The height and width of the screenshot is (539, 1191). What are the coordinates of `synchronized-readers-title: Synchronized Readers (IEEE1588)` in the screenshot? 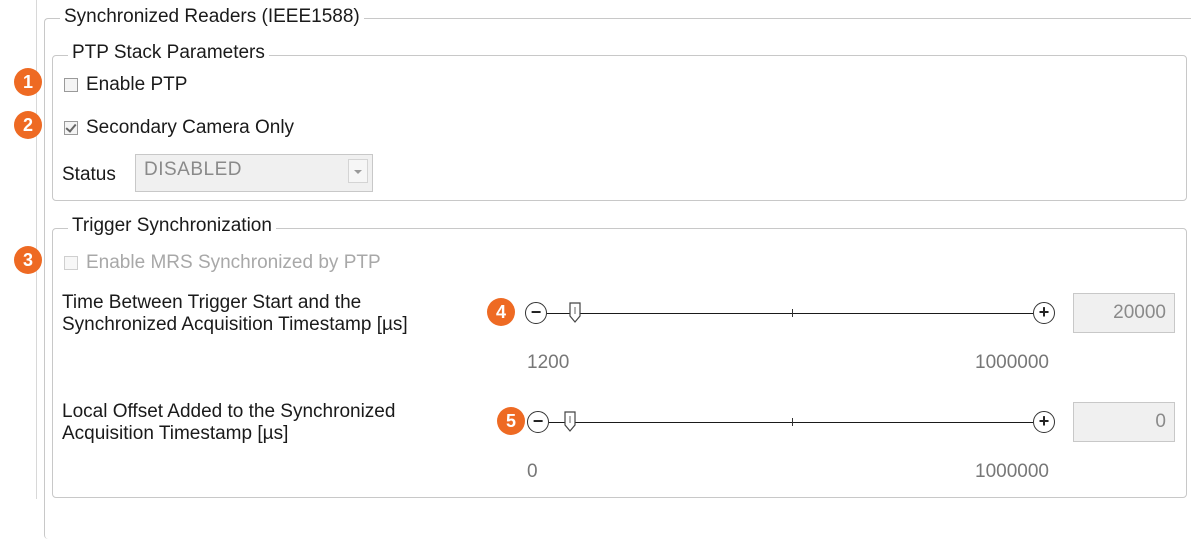 It's located at (212, 17).